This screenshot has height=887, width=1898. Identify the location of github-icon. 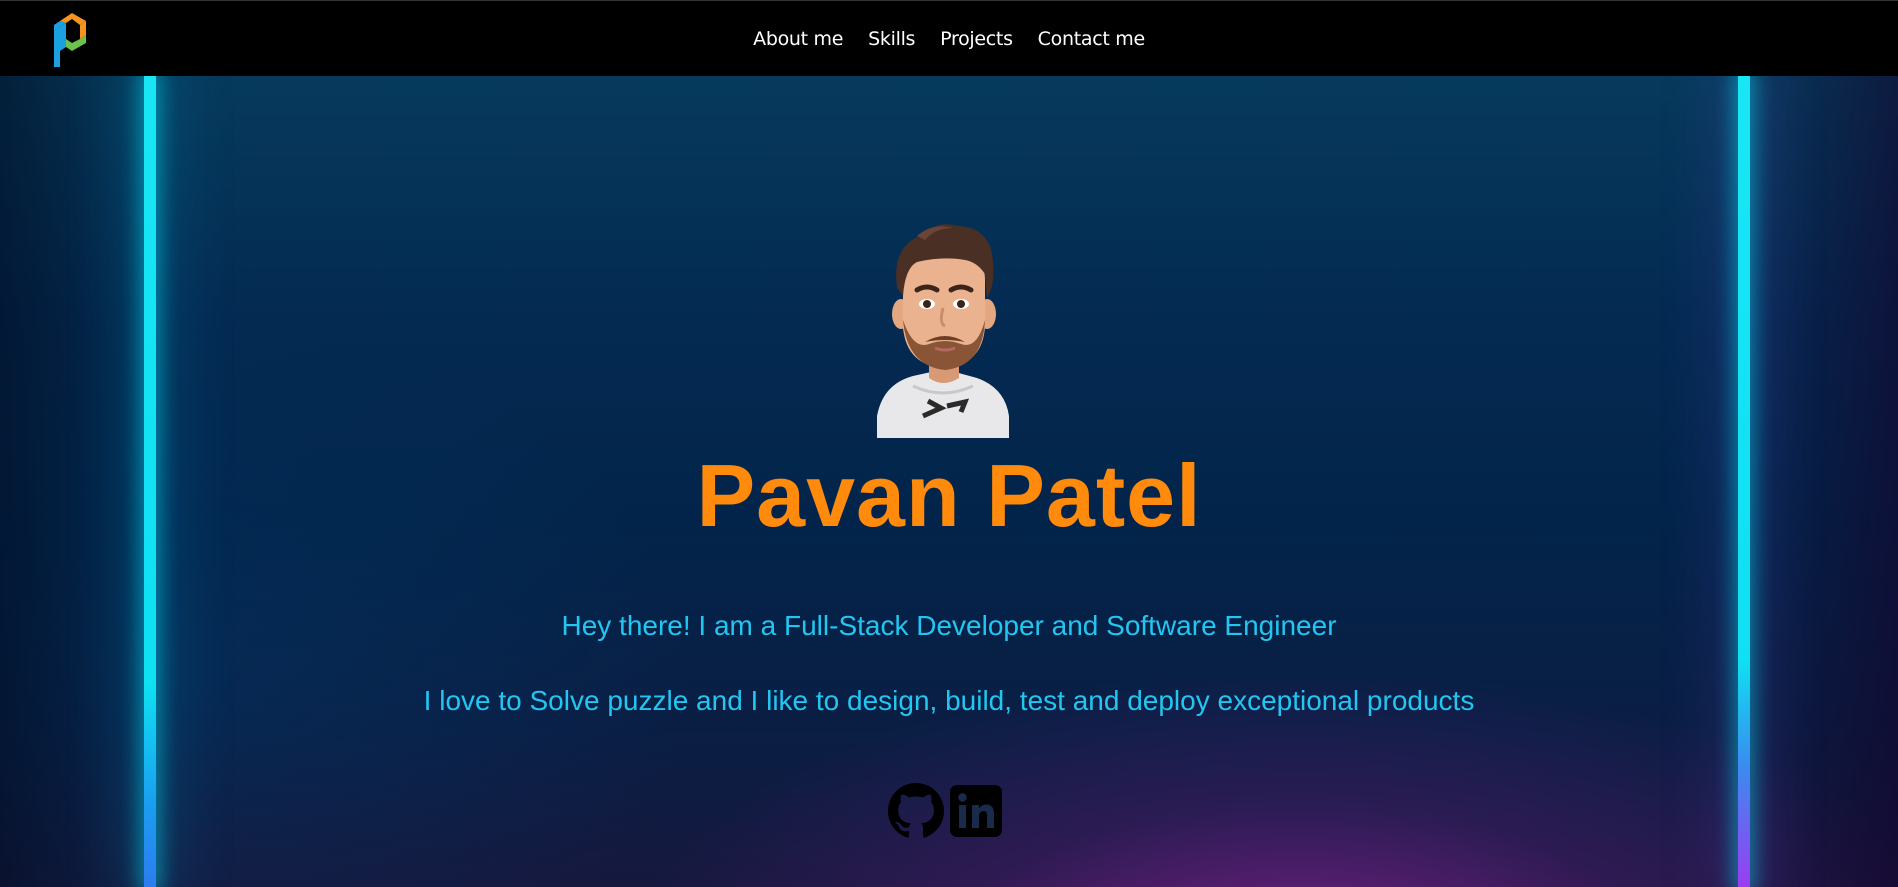
(916, 811).